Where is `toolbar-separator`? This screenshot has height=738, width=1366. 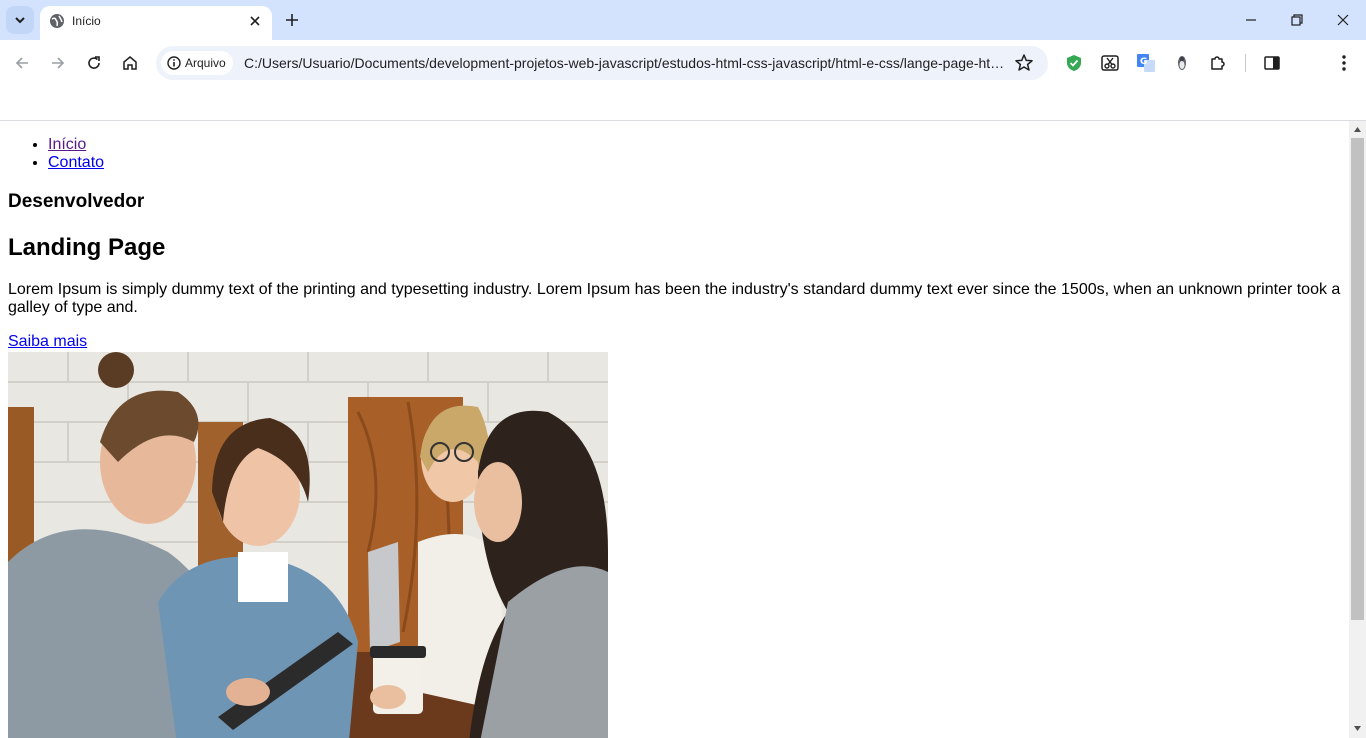 toolbar-separator is located at coordinates (1245, 63).